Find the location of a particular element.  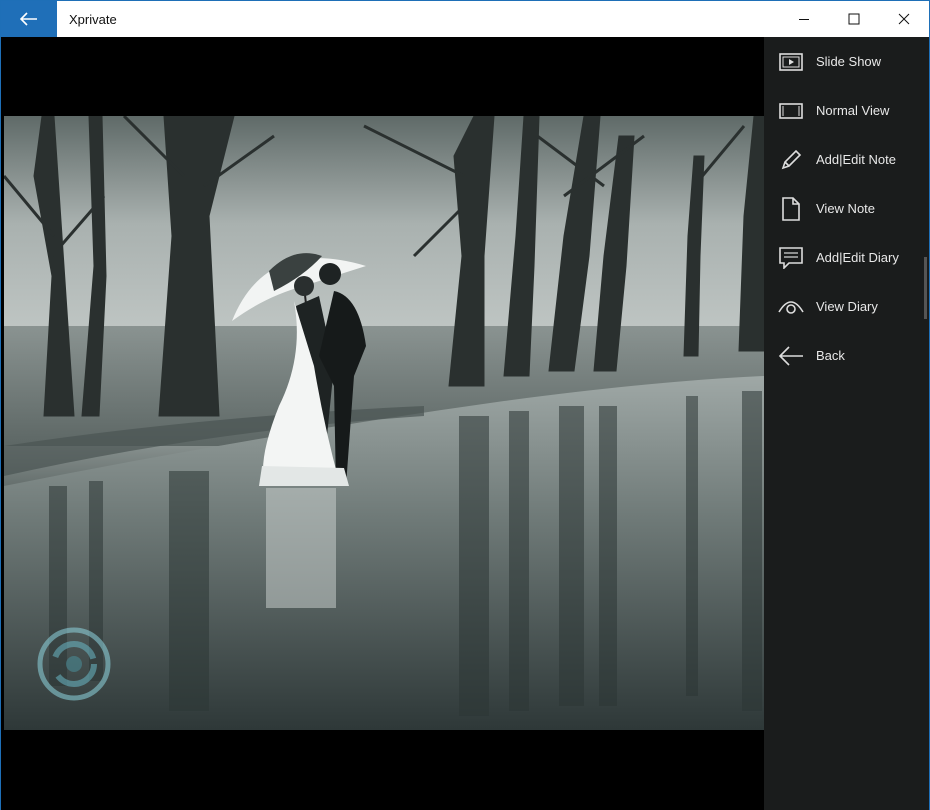

back-button is located at coordinates (29, 19).